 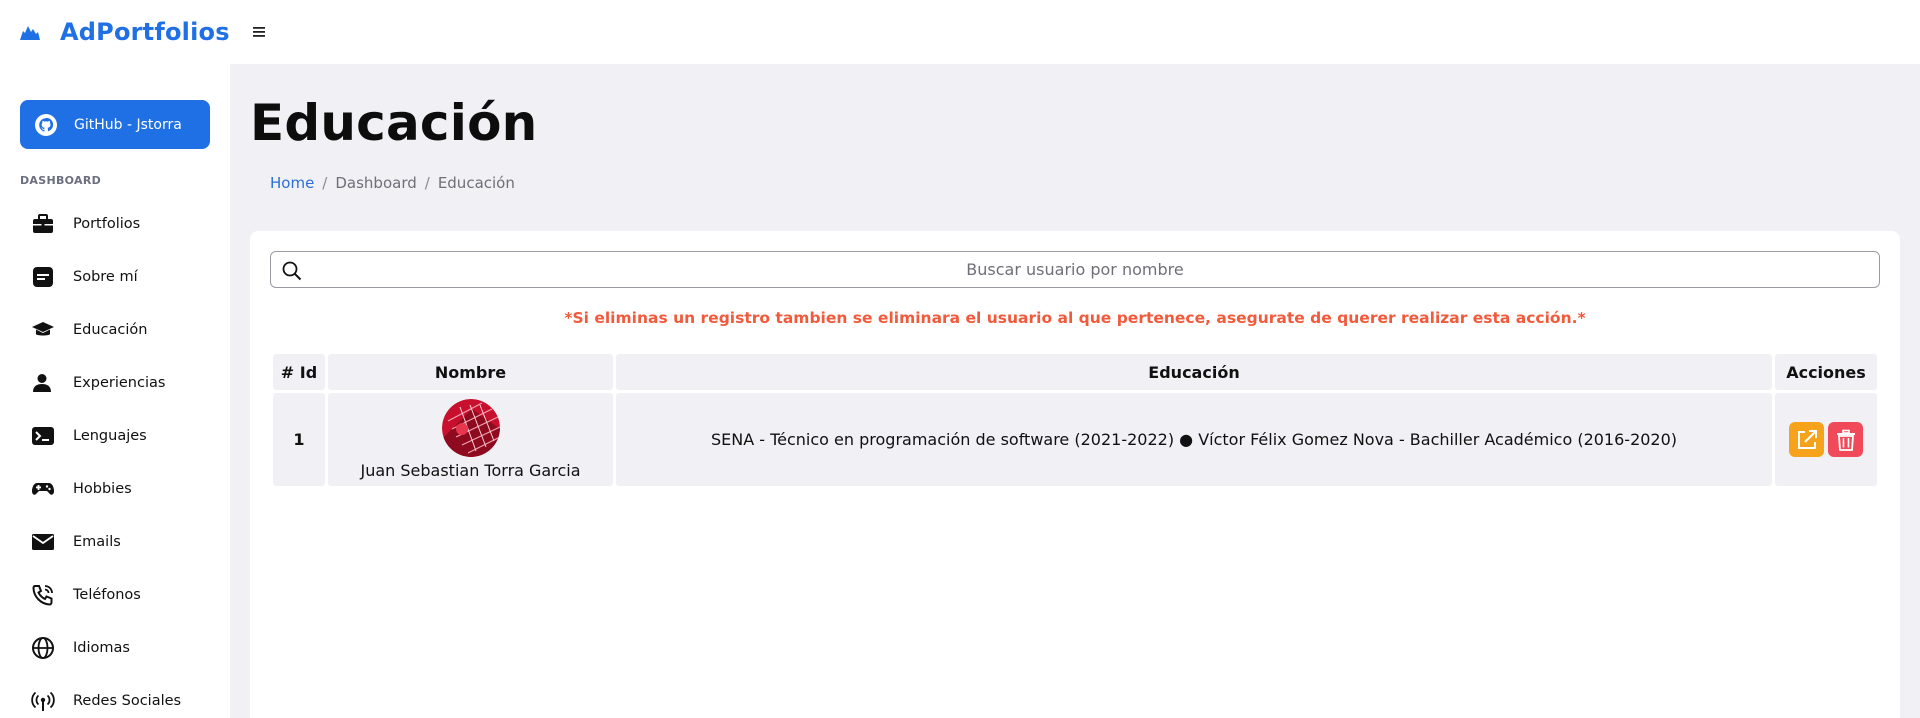 I want to click on column-header-actions: Acciones, so click(x=1826, y=372).